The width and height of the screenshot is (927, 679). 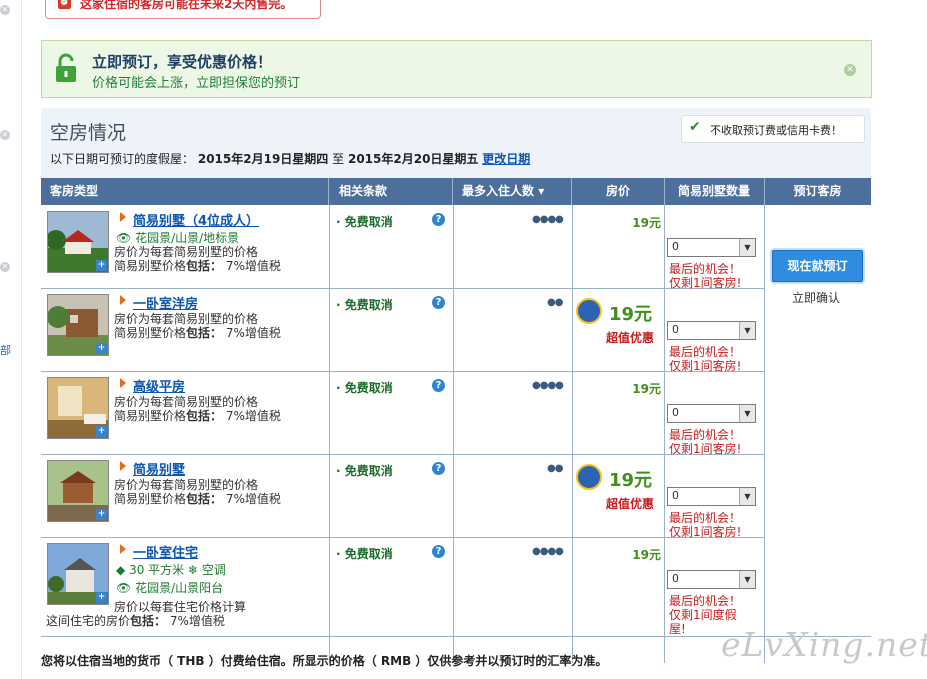 What do you see at coordinates (541, 191) in the screenshot?
I see `sort-down-icon: ▾` at bounding box center [541, 191].